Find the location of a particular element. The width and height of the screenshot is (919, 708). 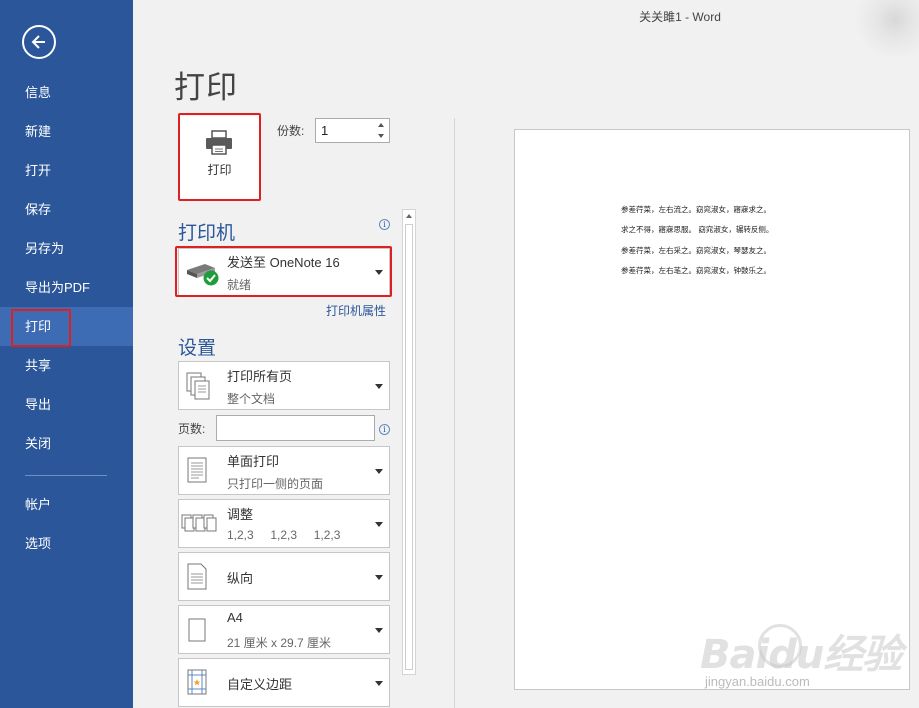

scrollbar-thumb is located at coordinates (409, 447).